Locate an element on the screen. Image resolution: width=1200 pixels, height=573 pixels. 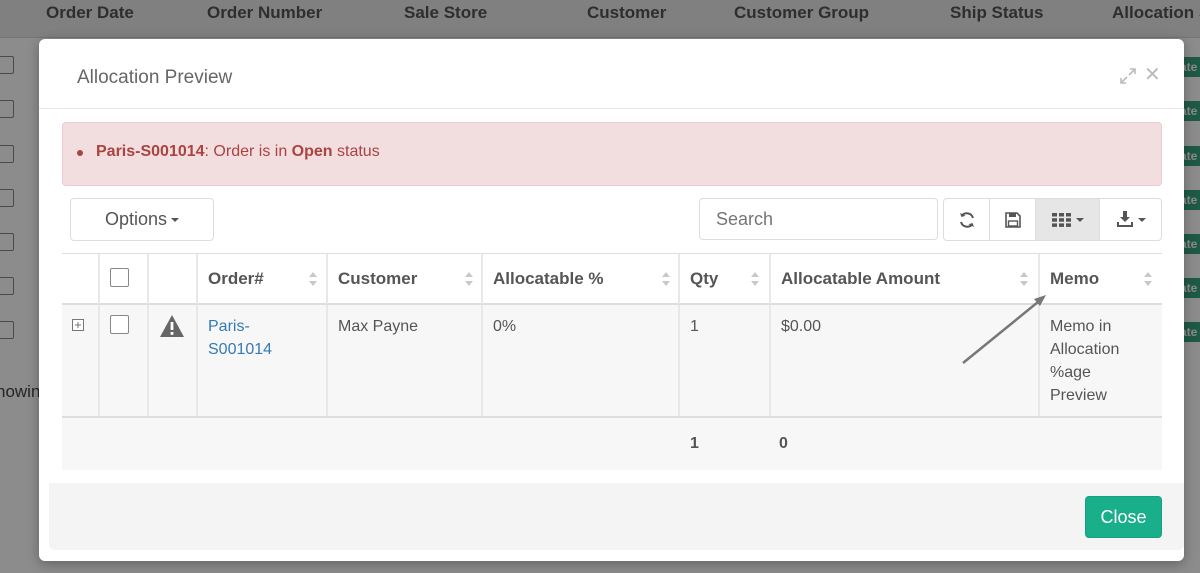
alert-text-after: status is located at coordinates (356, 151).